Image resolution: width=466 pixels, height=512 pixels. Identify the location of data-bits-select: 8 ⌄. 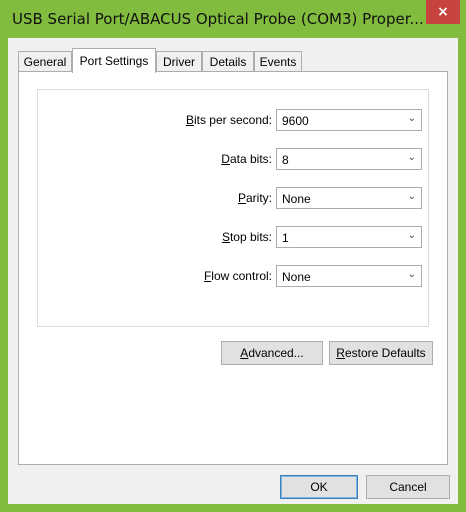
(349, 159).